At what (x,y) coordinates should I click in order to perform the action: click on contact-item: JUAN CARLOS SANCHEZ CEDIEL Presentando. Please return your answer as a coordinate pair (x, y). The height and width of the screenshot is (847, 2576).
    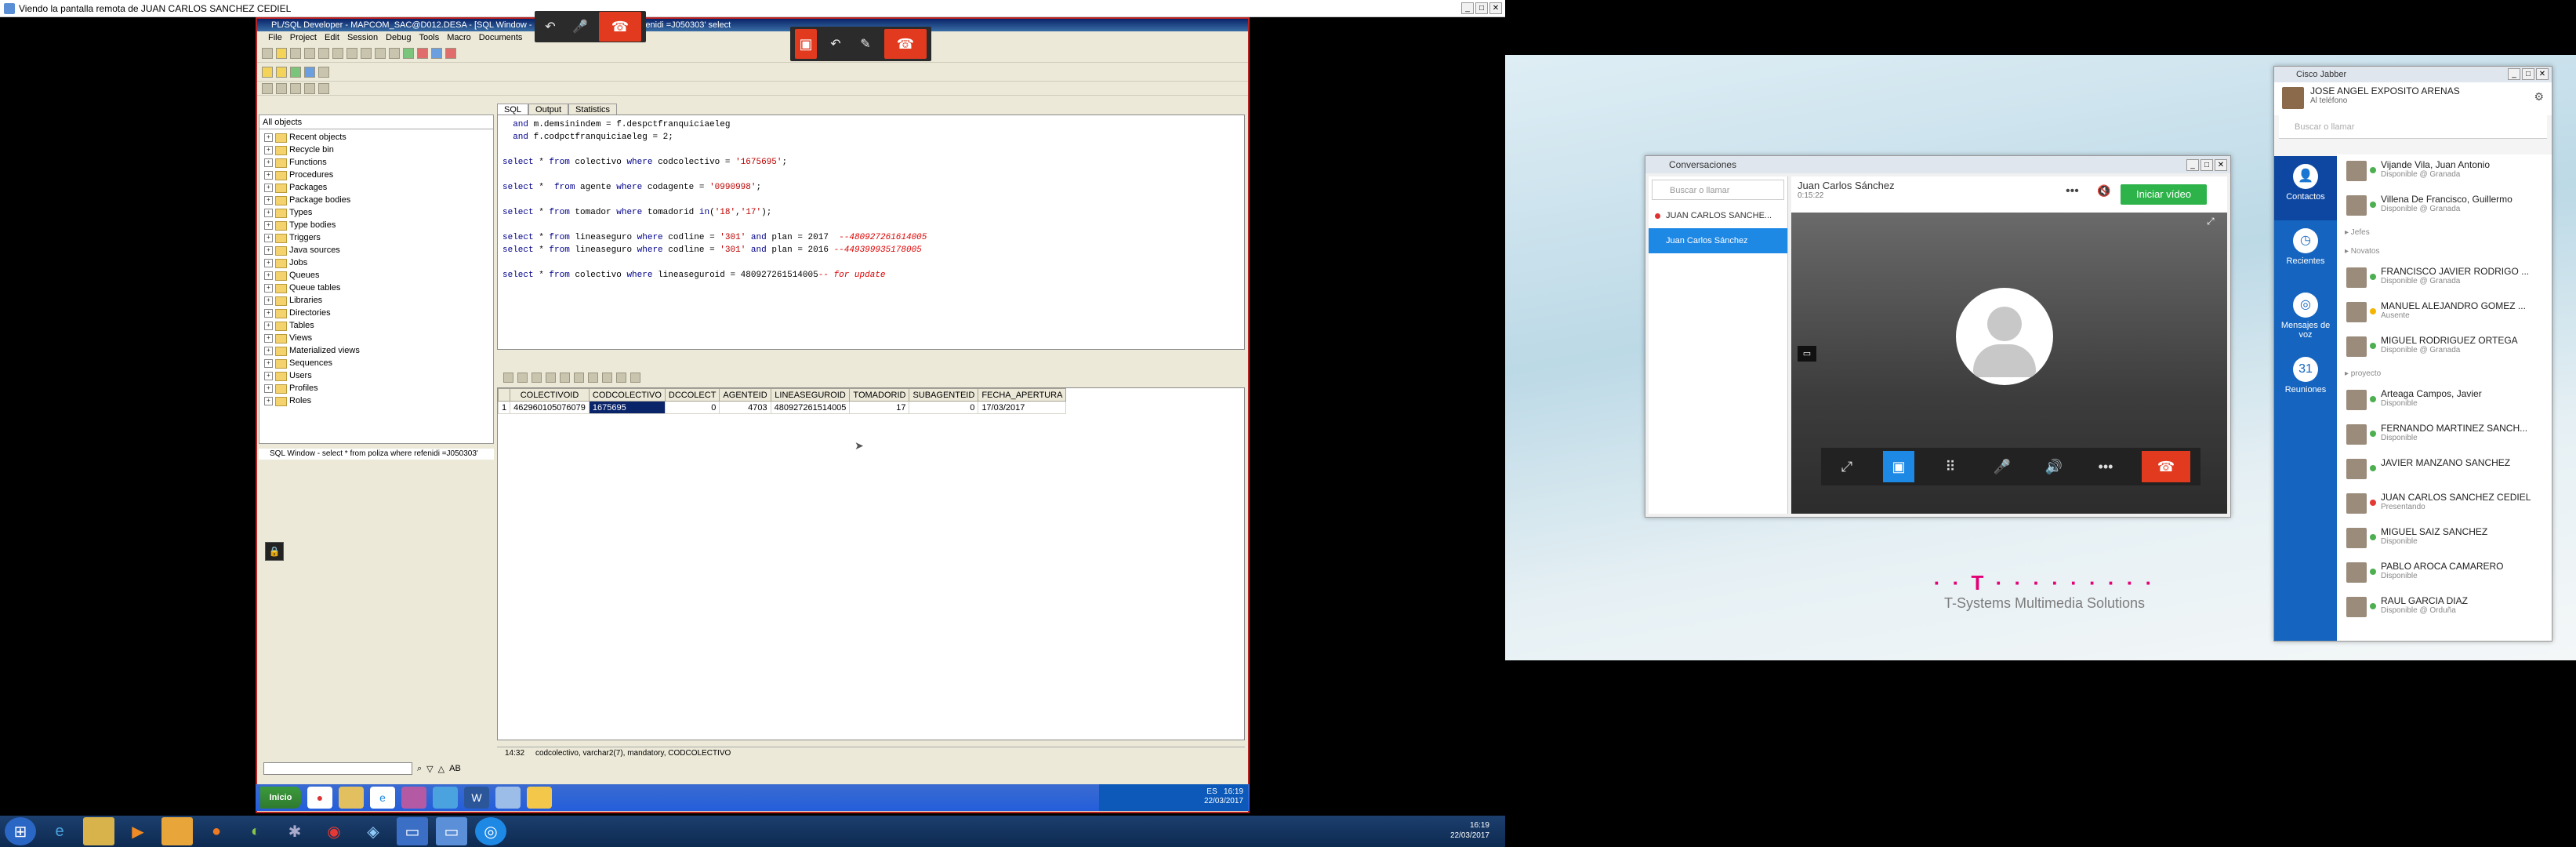
    Looking at the image, I should click on (2445, 504).